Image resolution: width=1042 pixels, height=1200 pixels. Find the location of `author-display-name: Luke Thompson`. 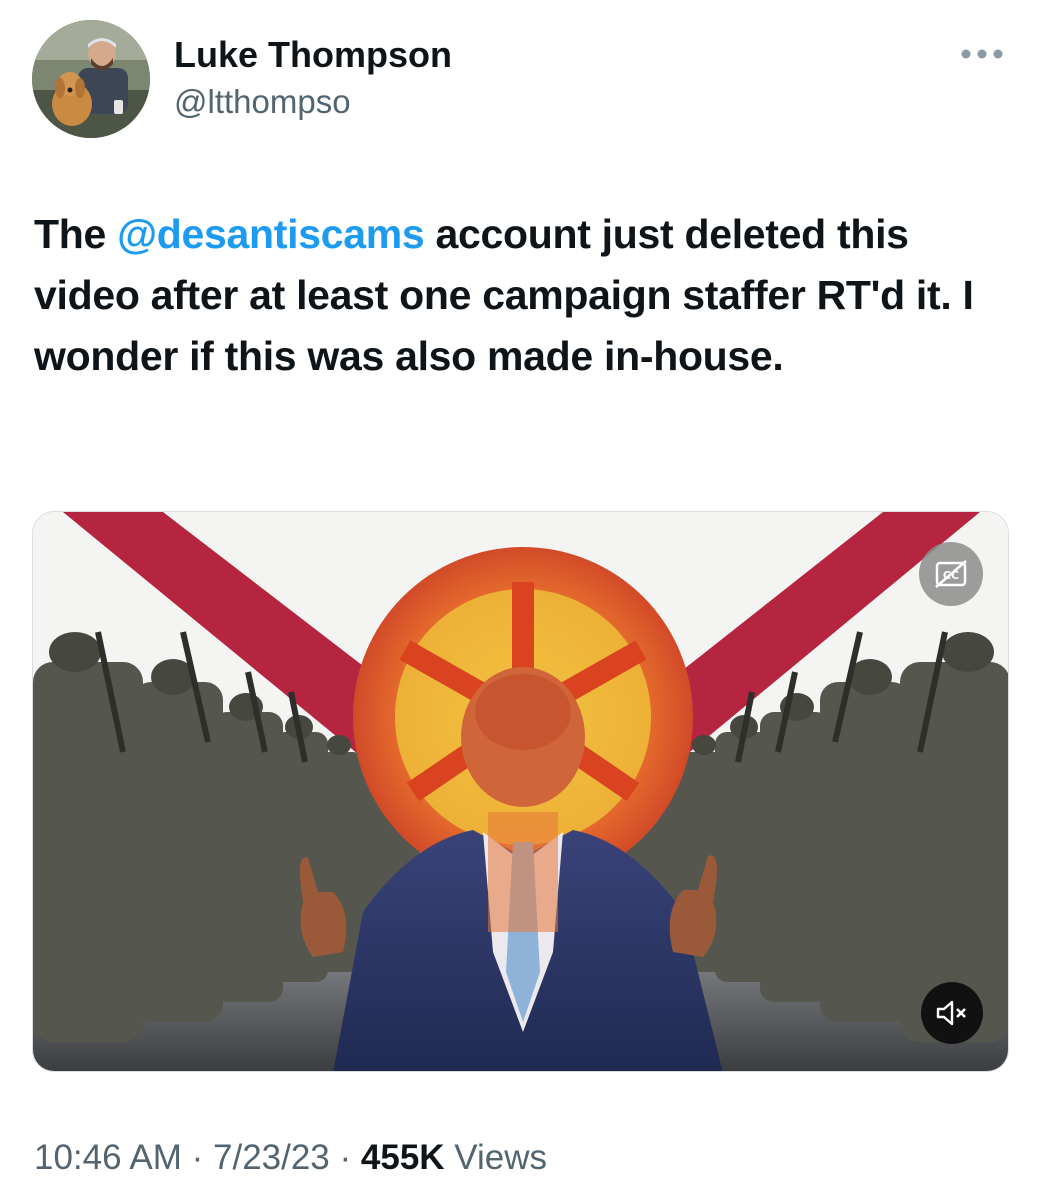

author-display-name: Luke Thompson is located at coordinates (313, 55).